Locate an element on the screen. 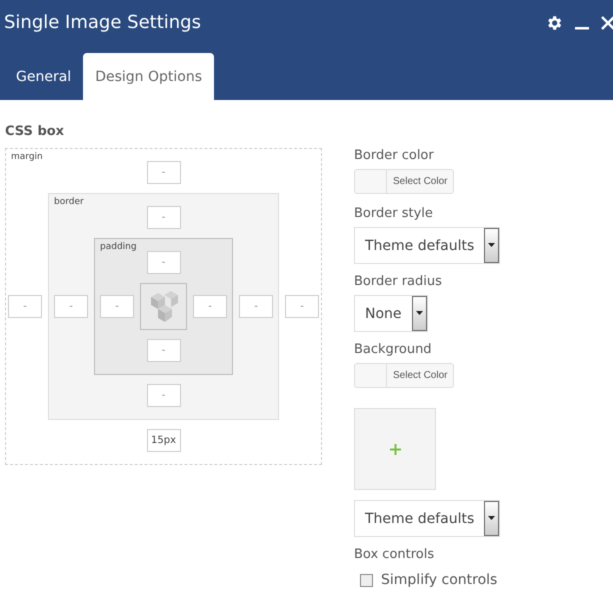 The image size is (613, 605). box-label: padding is located at coordinates (118, 247).